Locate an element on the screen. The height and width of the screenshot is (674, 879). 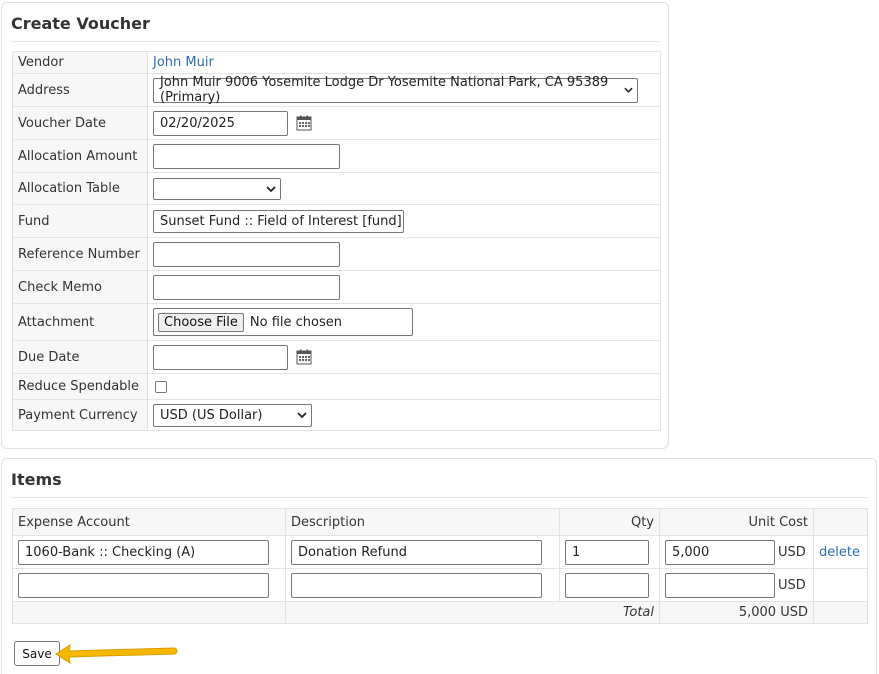
due-date-label: Due Date is located at coordinates (80, 357).